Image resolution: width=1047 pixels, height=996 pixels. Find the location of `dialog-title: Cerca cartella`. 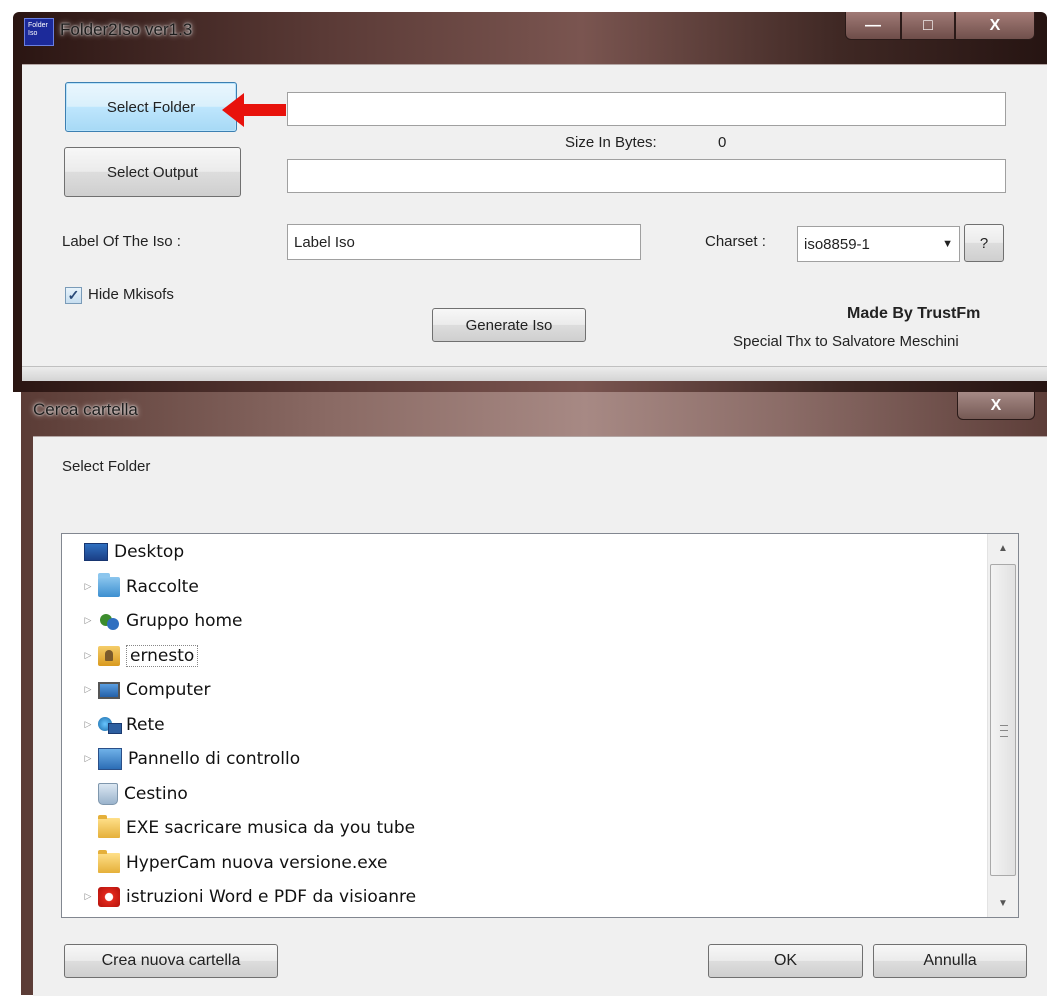

dialog-title: Cerca cartella is located at coordinates (85, 409).